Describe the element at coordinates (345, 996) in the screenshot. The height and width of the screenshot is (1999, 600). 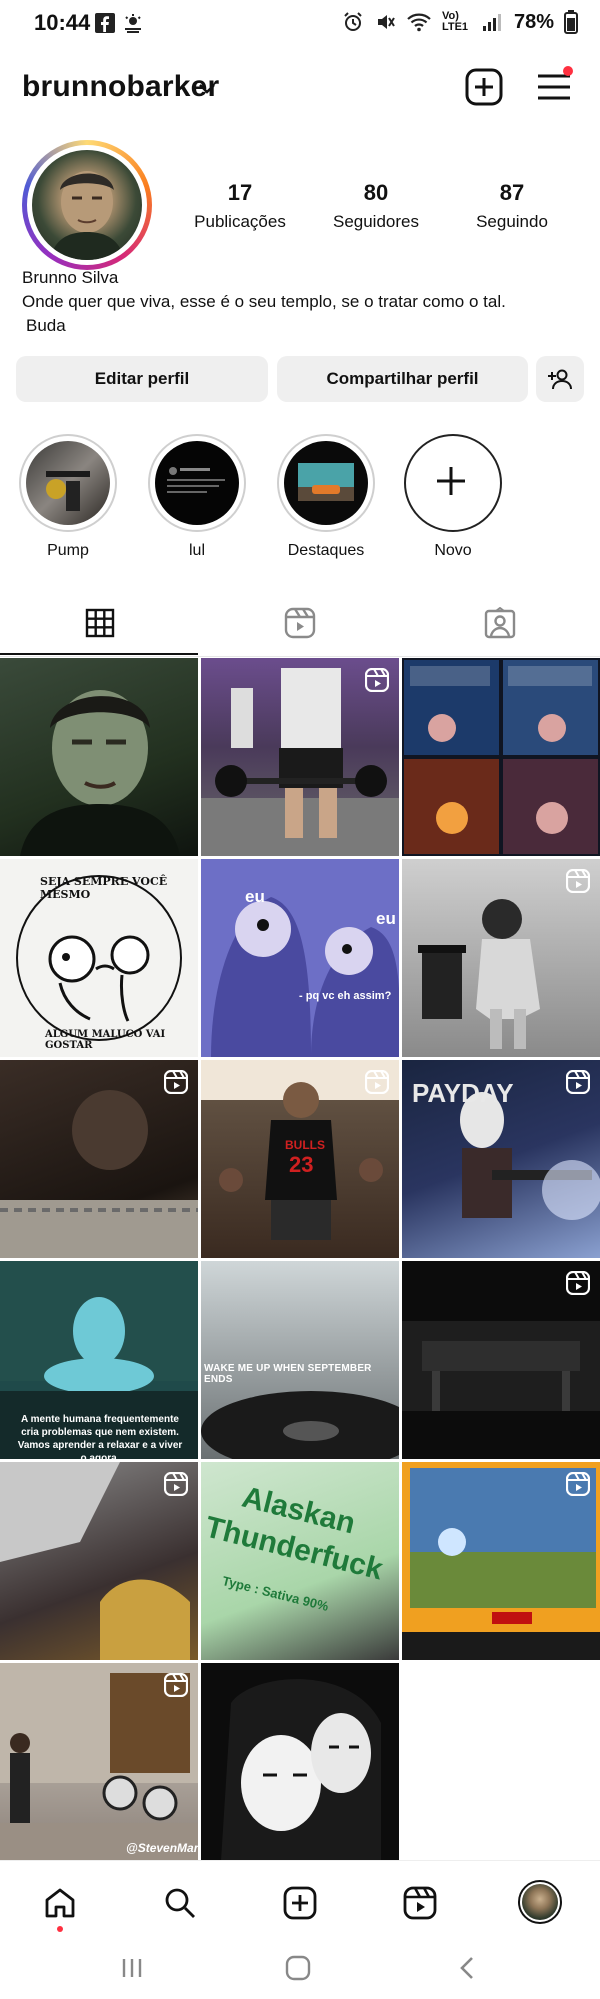
I see `meme-caption: - pq vc eh assim?` at that location.